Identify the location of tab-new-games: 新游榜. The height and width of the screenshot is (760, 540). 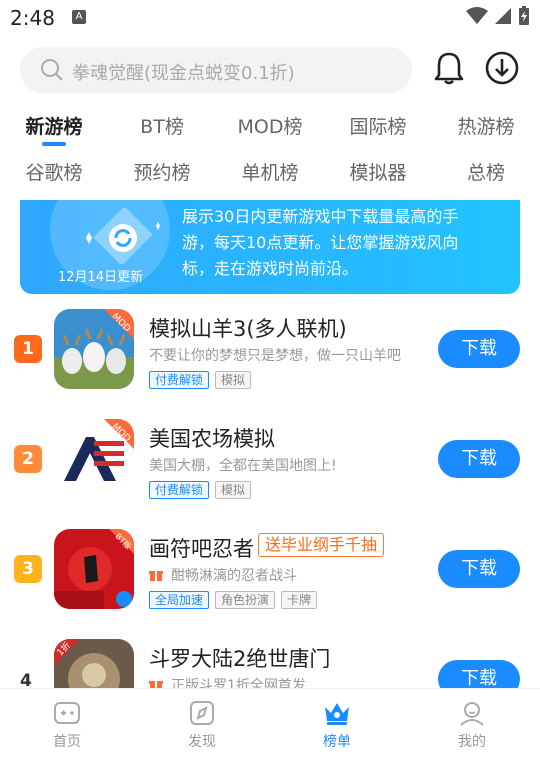
(53, 125).